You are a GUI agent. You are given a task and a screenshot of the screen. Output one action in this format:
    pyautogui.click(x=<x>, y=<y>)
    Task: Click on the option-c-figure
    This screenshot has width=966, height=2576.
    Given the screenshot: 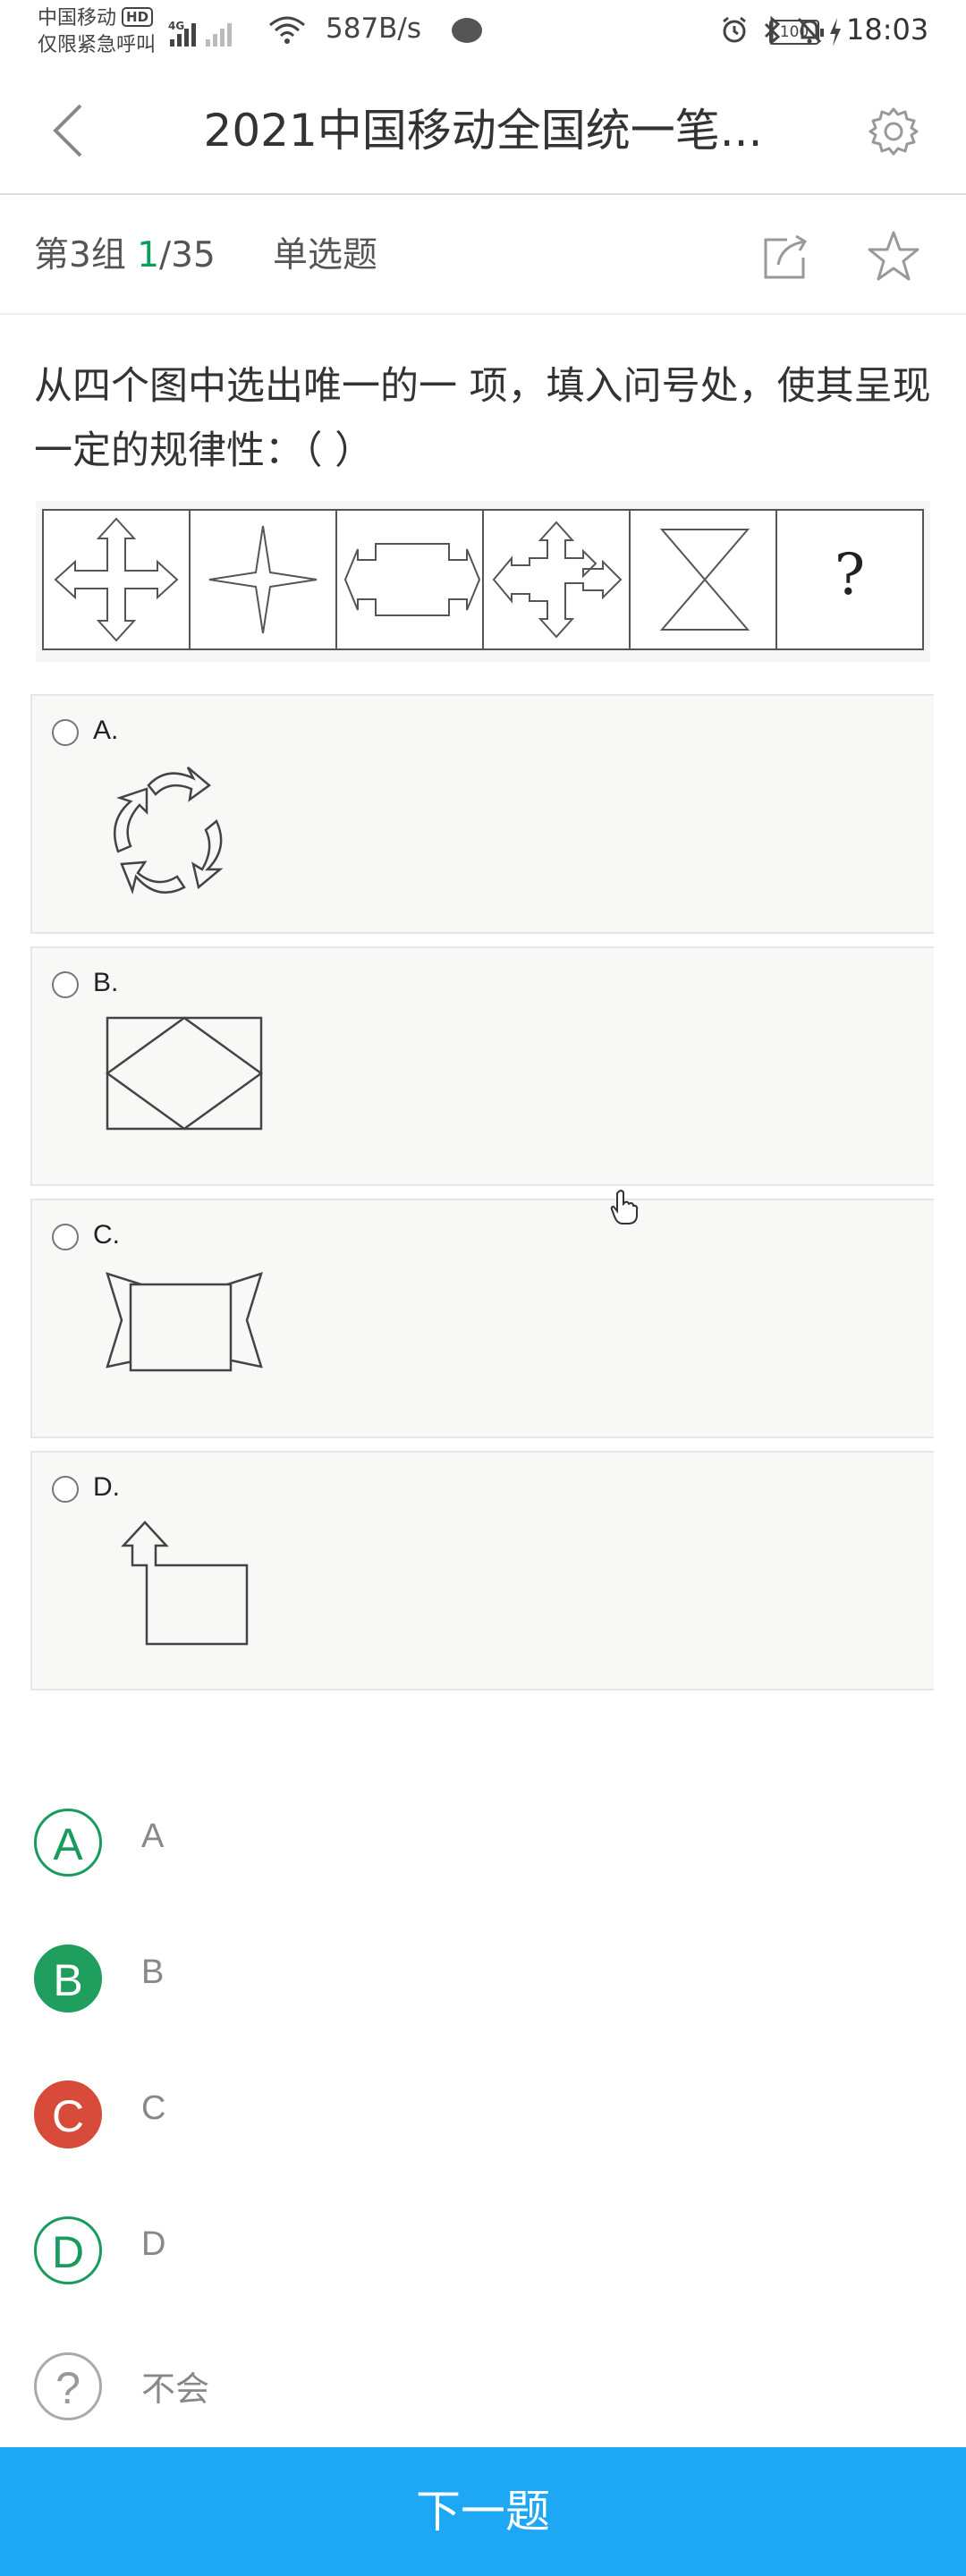 What is the action you would take?
    pyautogui.click(x=184, y=1322)
    